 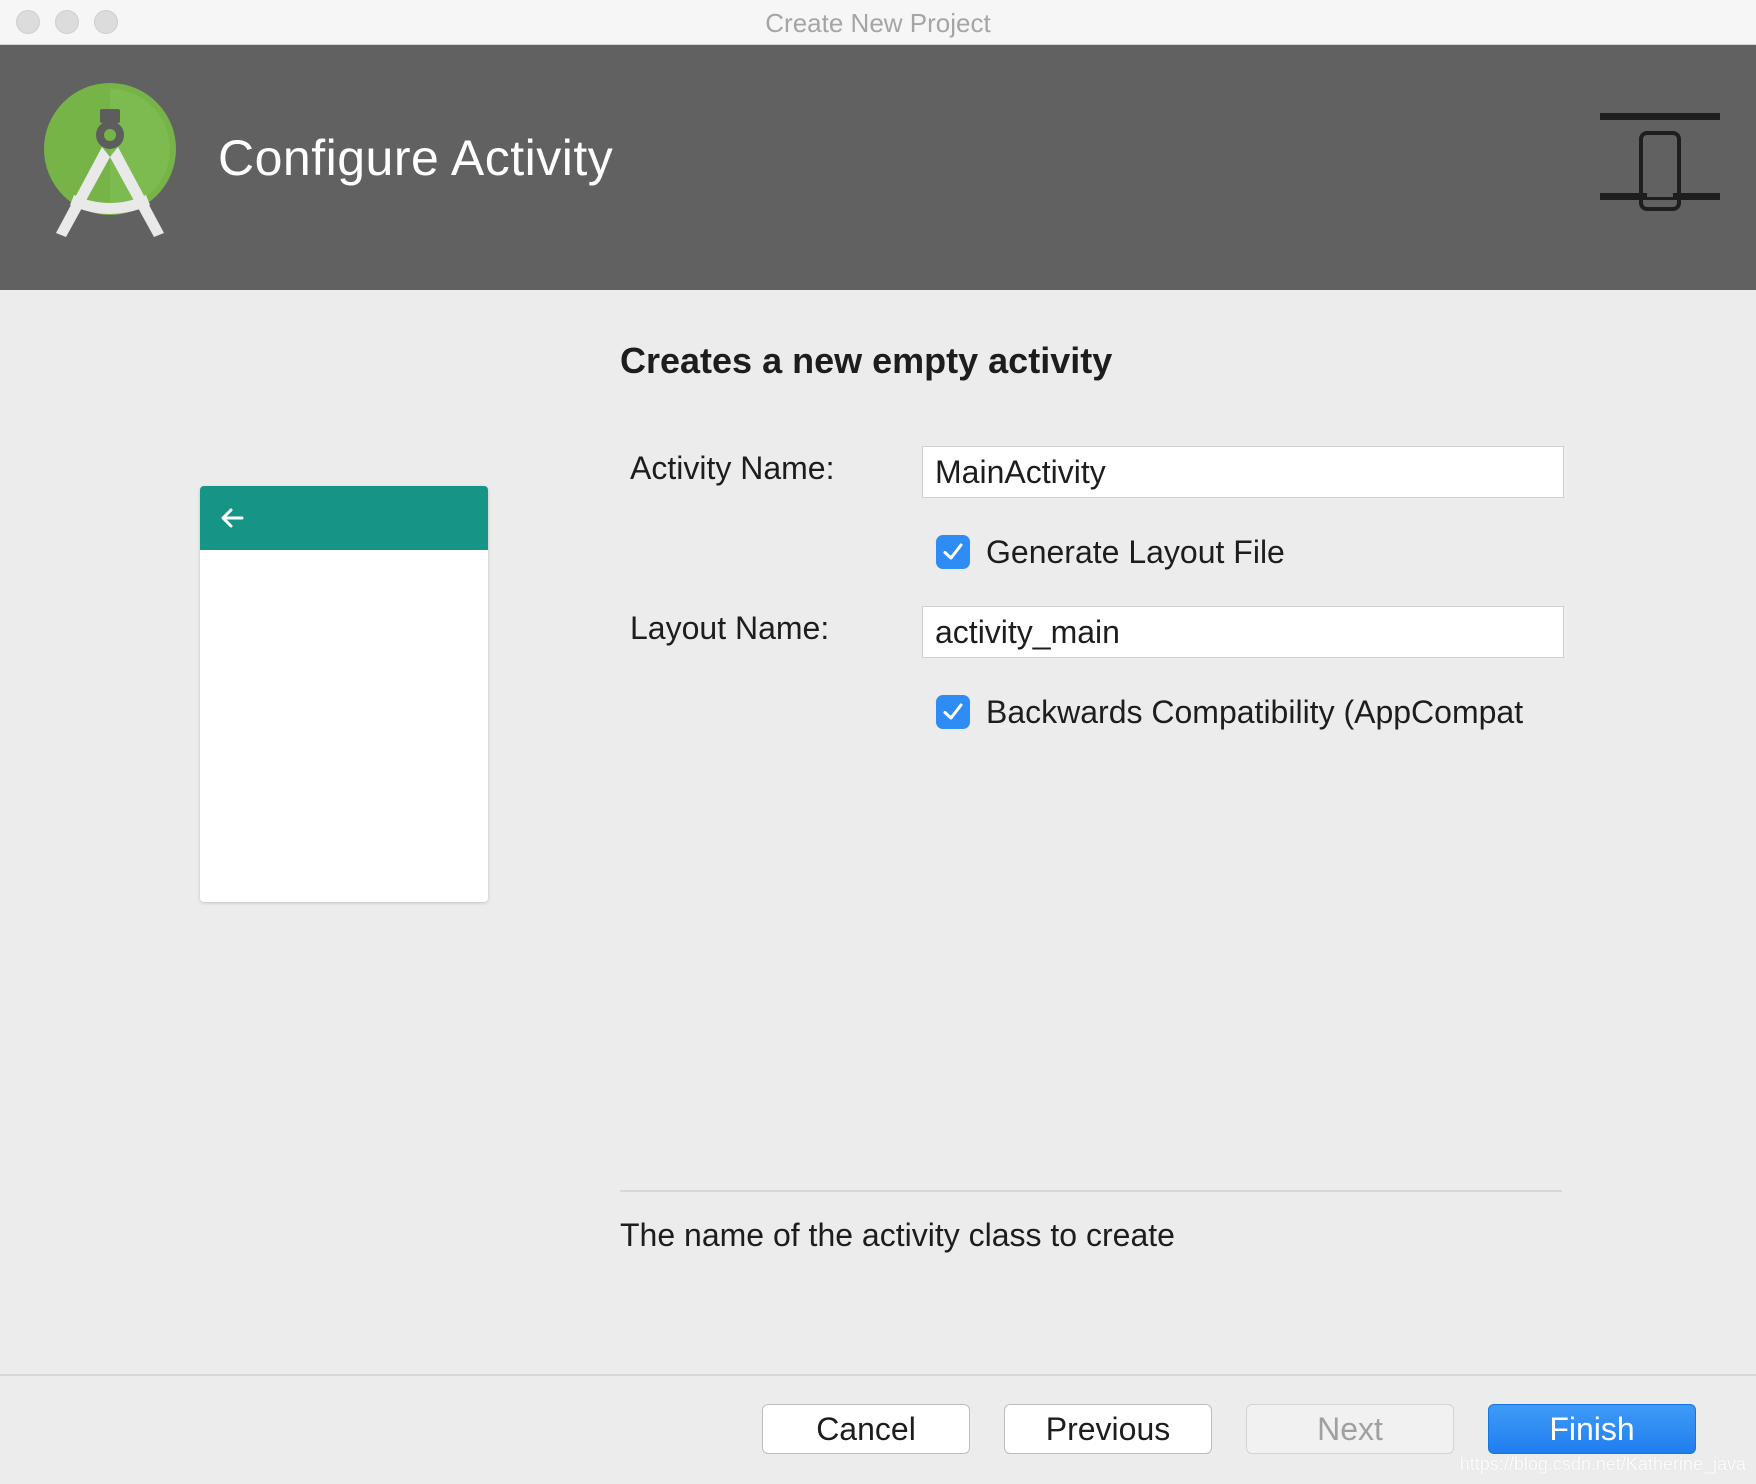 I want to click on footer-divider, so click(x=878, y=1375).